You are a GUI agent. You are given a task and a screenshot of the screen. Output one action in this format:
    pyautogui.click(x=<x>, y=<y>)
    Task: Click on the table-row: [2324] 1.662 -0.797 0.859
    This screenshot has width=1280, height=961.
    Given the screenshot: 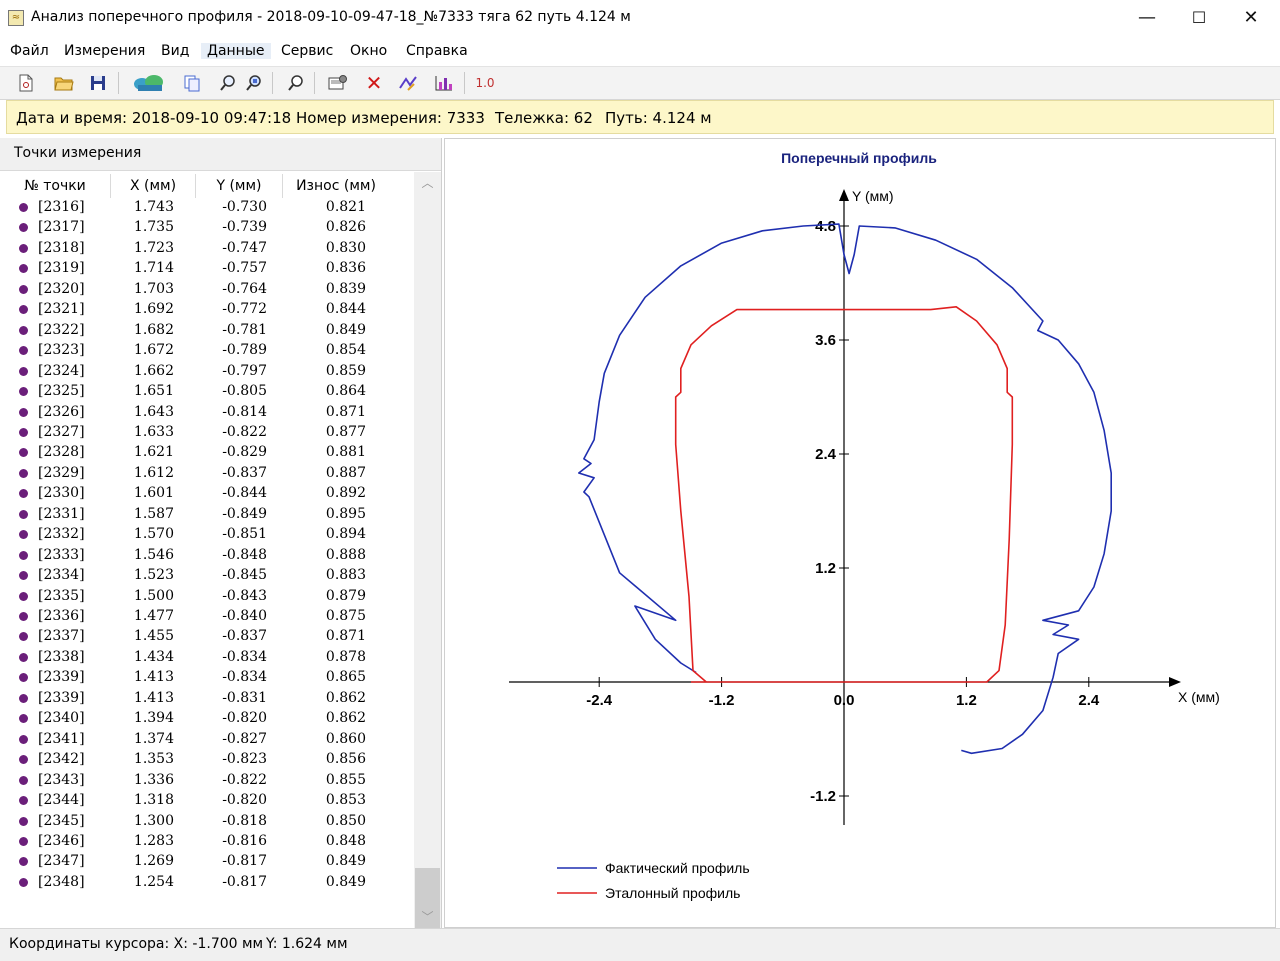 What is the action you would take?
    pyautogui.click(x=207, y=372)
    